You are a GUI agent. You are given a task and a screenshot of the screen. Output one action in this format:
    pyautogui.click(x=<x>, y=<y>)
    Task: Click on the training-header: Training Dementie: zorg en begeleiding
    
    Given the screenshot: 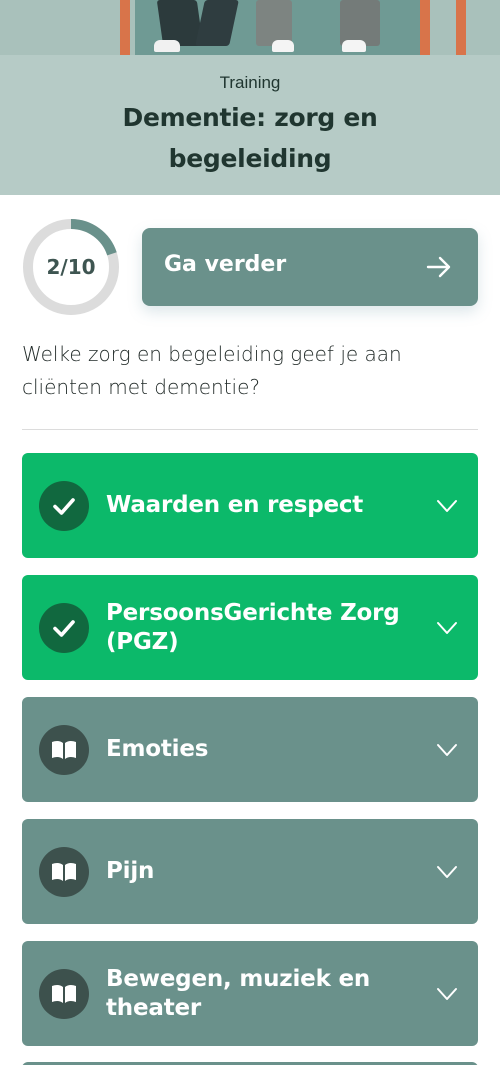 What is the action you would take?
    pyautogui.click(x=250, y=125)
    